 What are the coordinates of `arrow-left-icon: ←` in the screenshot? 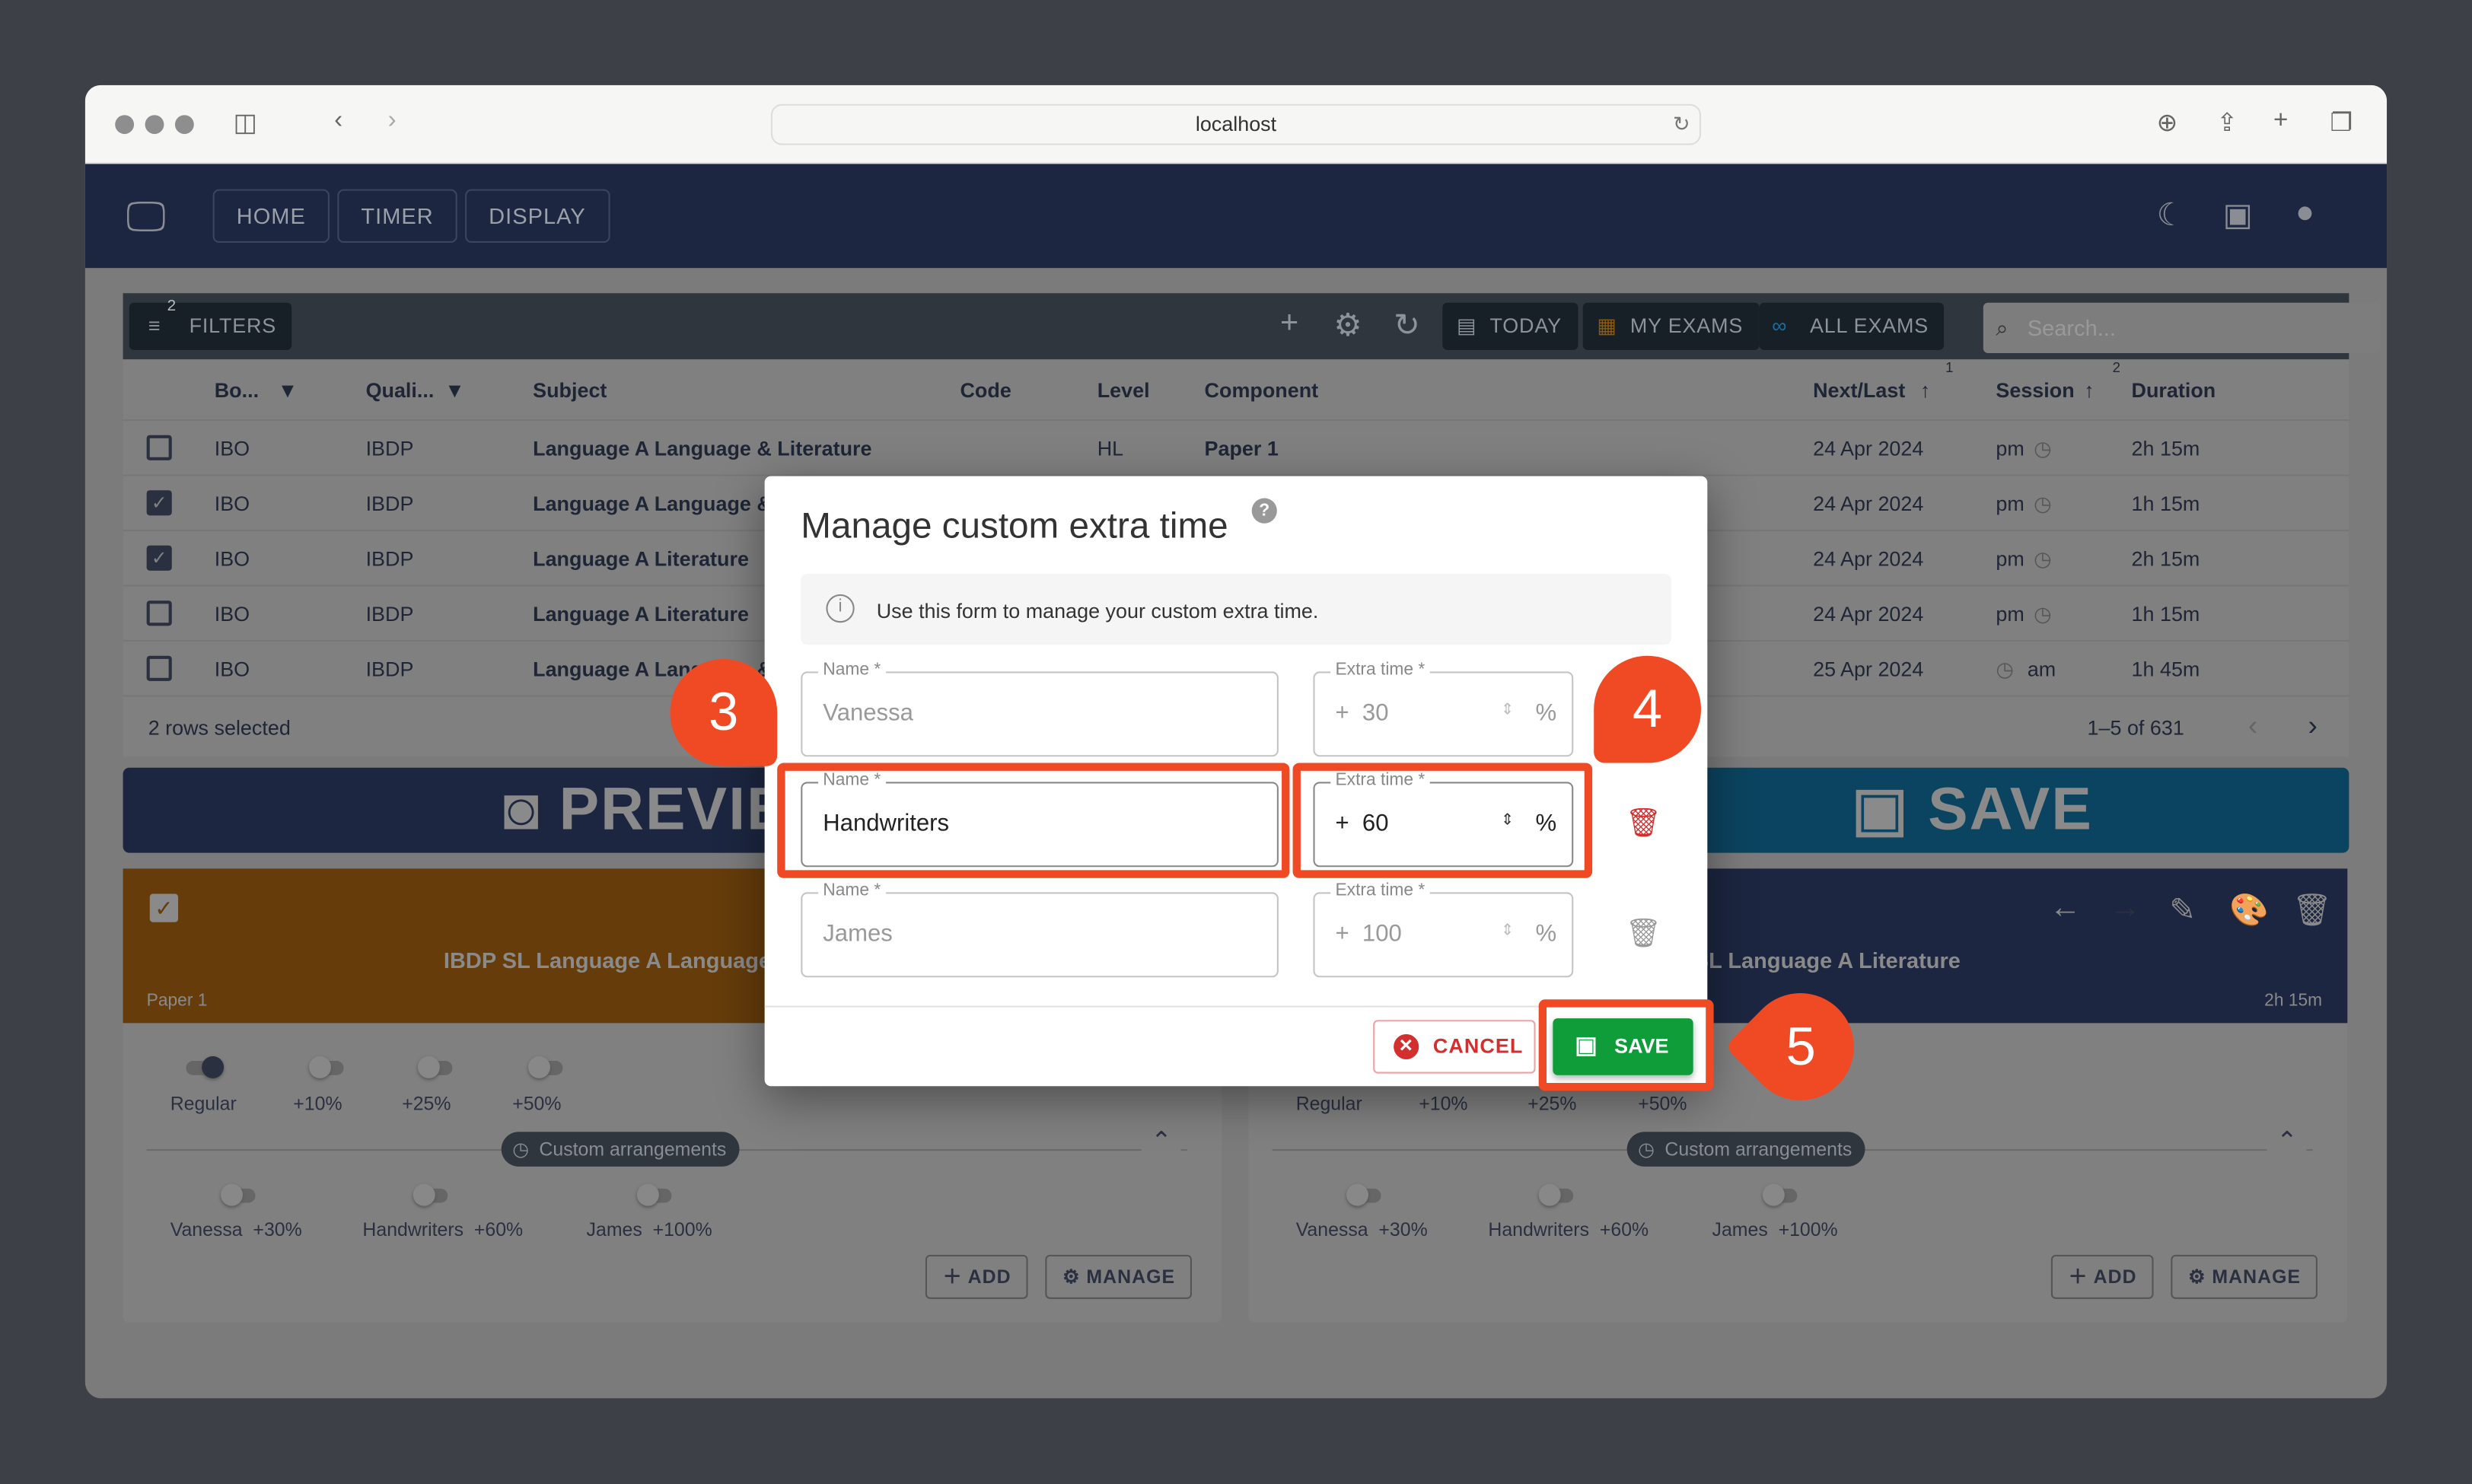 It's located at (2065, 909).